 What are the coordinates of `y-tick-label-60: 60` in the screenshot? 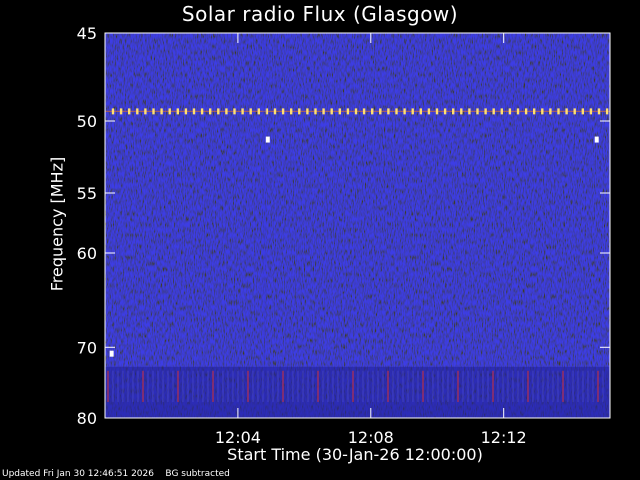 It's located at (87, 253).